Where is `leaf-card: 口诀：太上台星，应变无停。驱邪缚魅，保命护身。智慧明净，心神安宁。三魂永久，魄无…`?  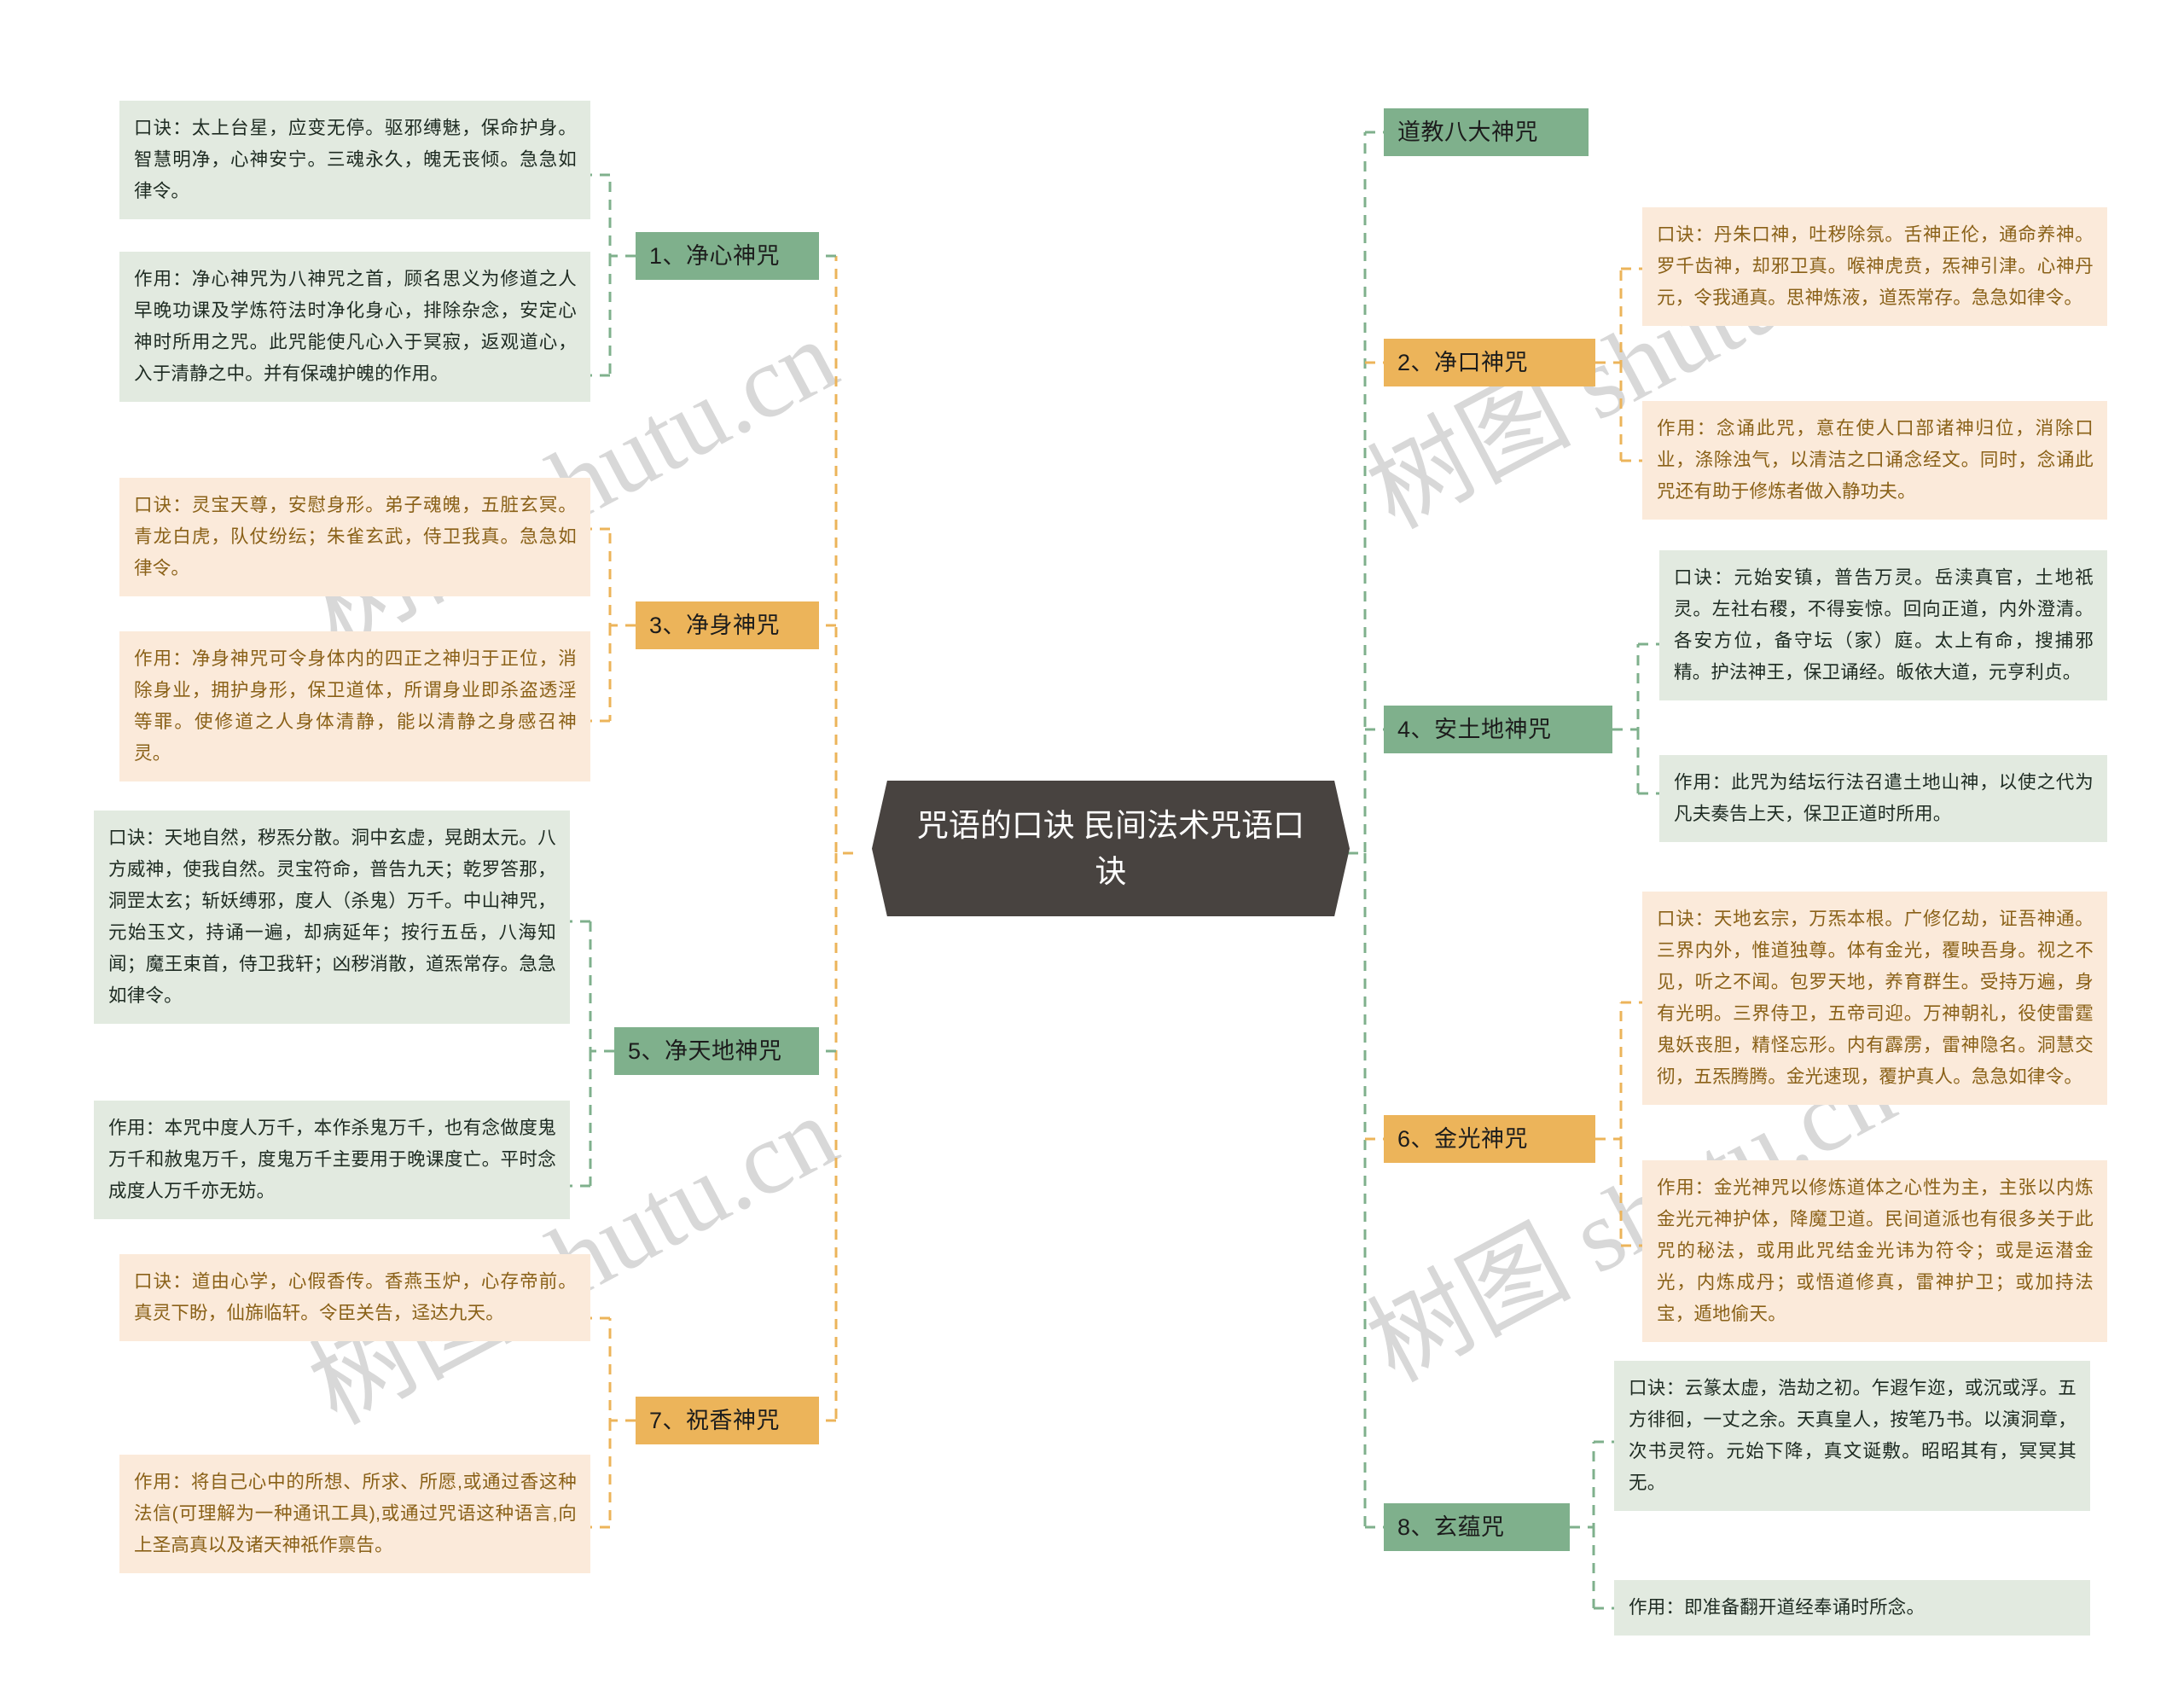 leaf-card: 口诀：太上台星，应变无停。驱邪缚魅，保命护身。智慧明净，心神安宁。三魂永久，魄无… is located at coordinates (354, 160).